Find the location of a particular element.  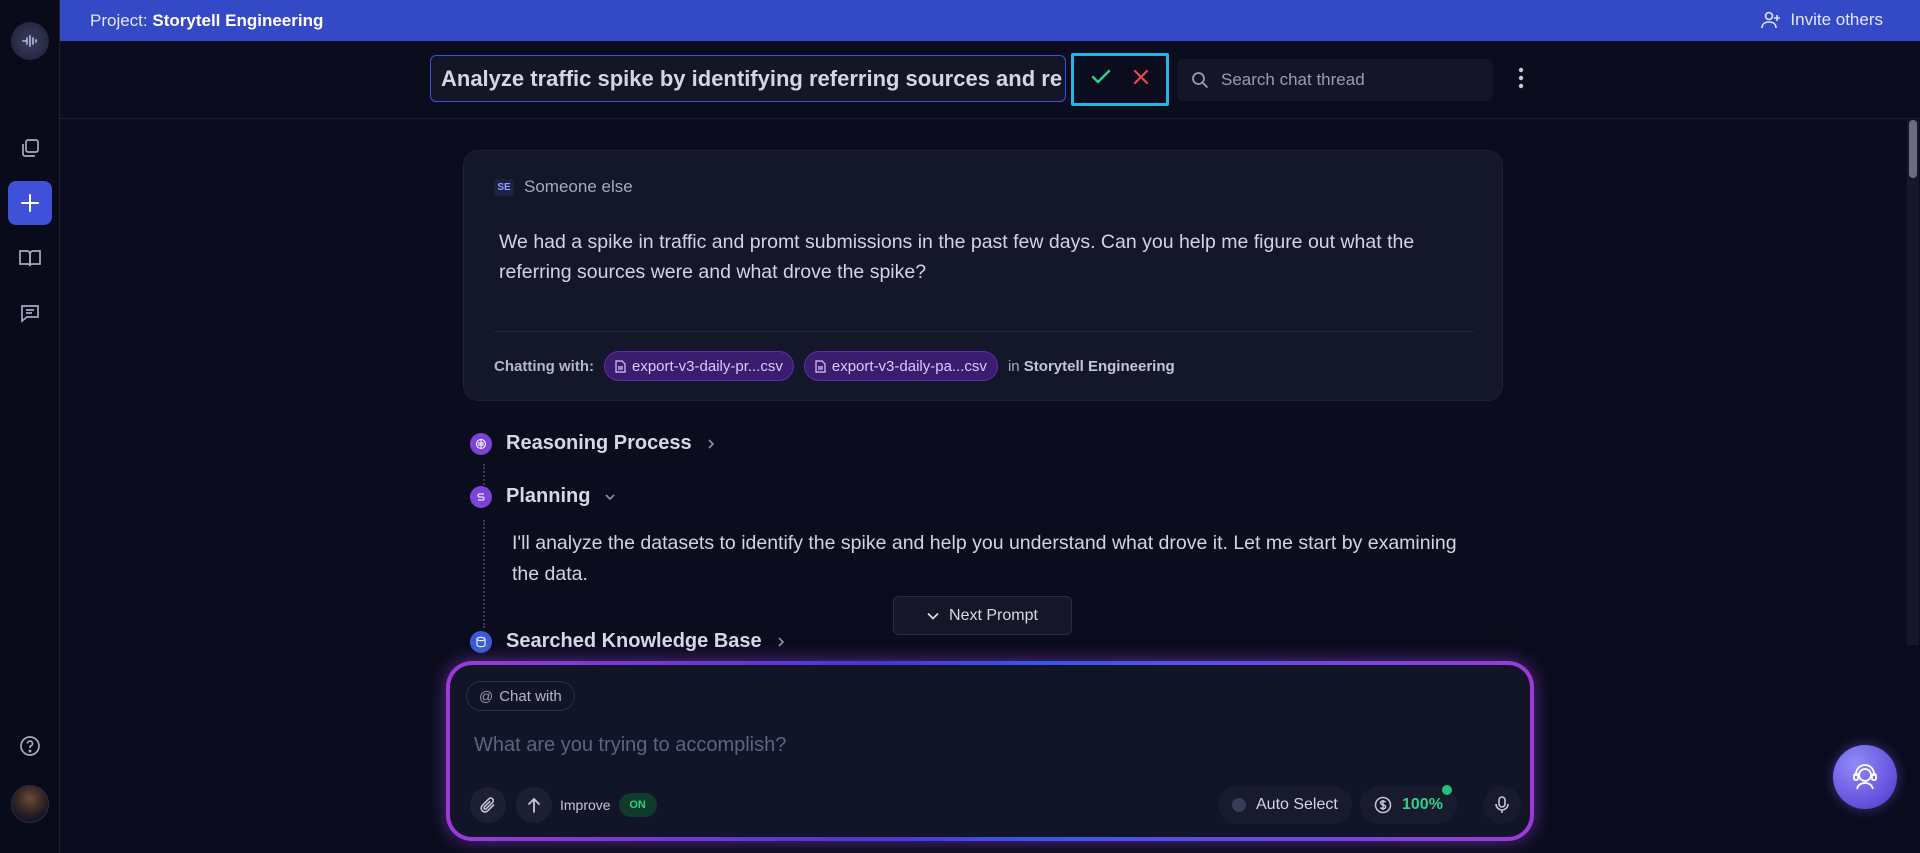

next-prompt-button: Next Prompt is located at coordinates (982, 615).